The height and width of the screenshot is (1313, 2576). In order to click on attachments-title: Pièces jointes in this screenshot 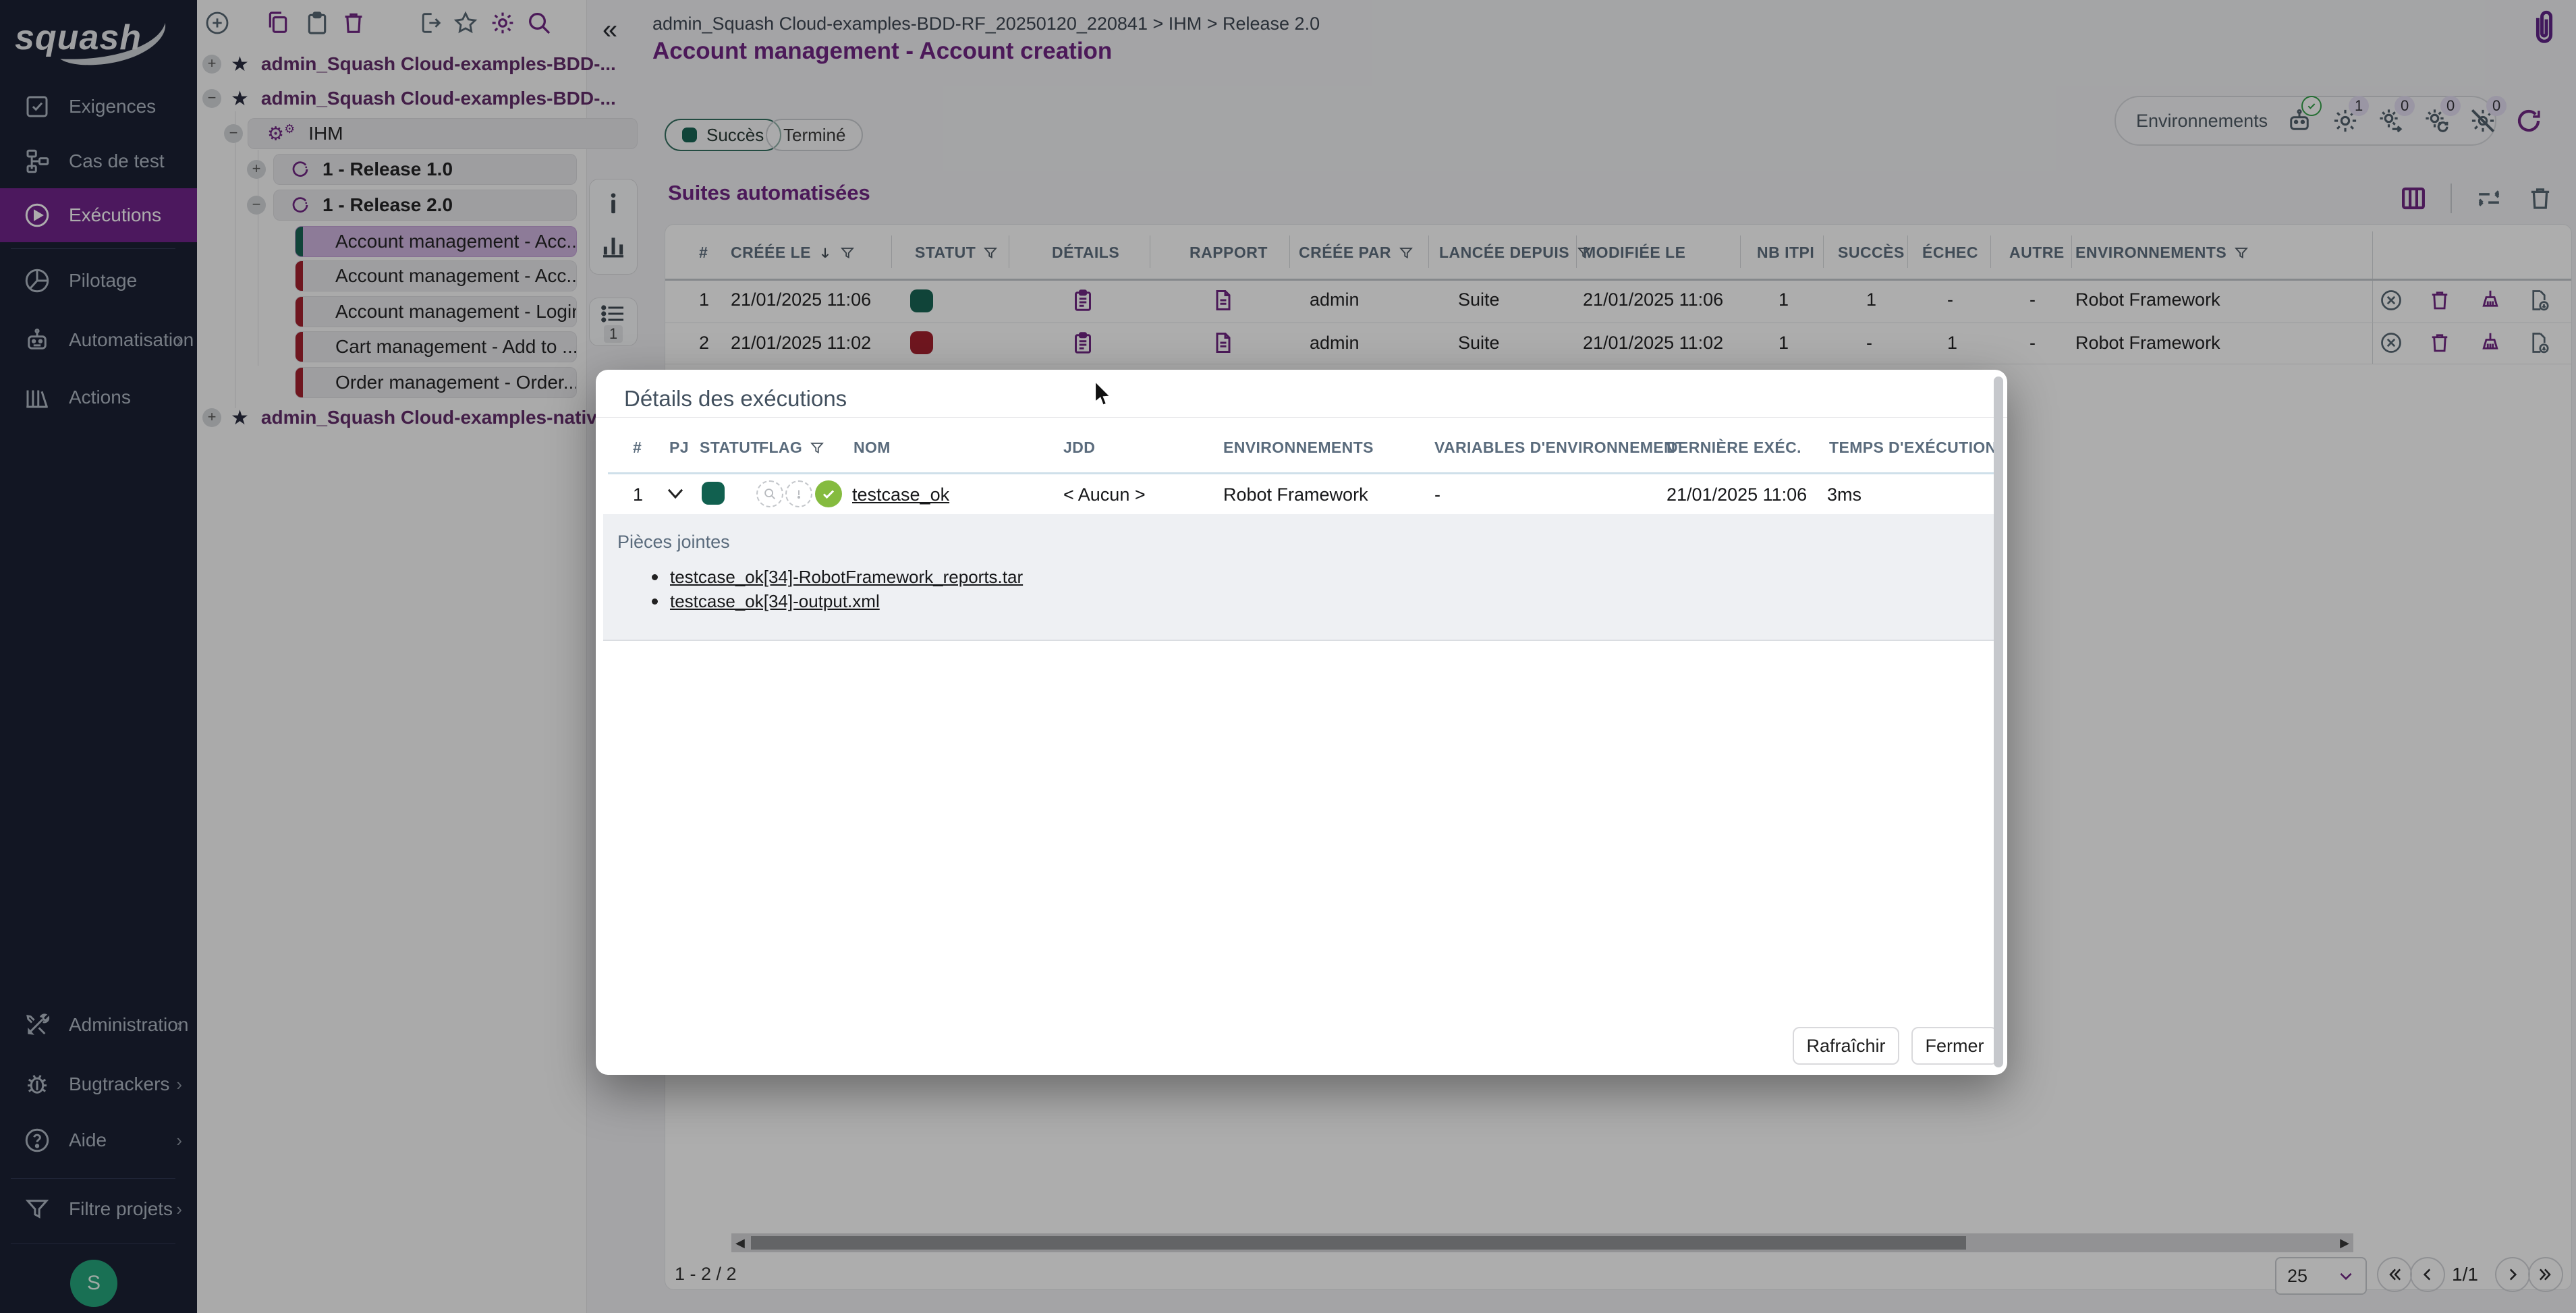, I will do `click(673, 542)`.